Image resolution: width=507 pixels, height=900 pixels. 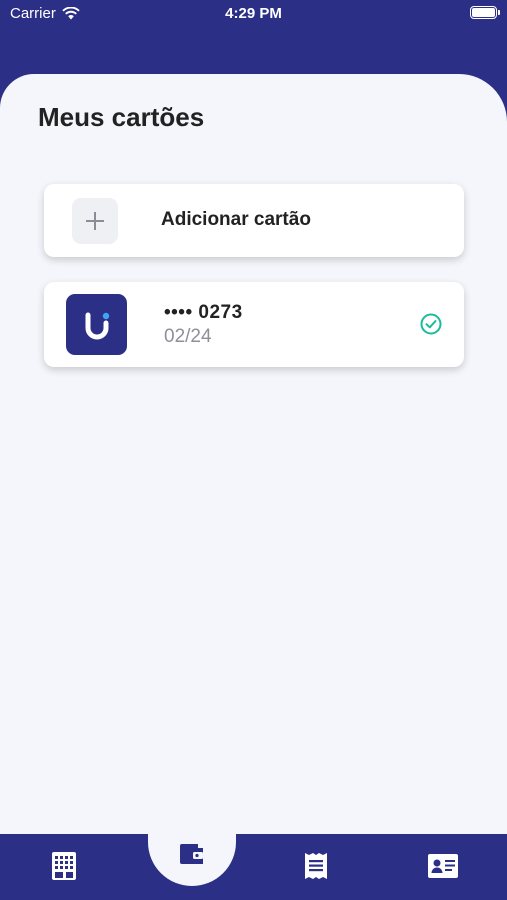 I want to click on id-card-icon, so click(x=443, y=866).